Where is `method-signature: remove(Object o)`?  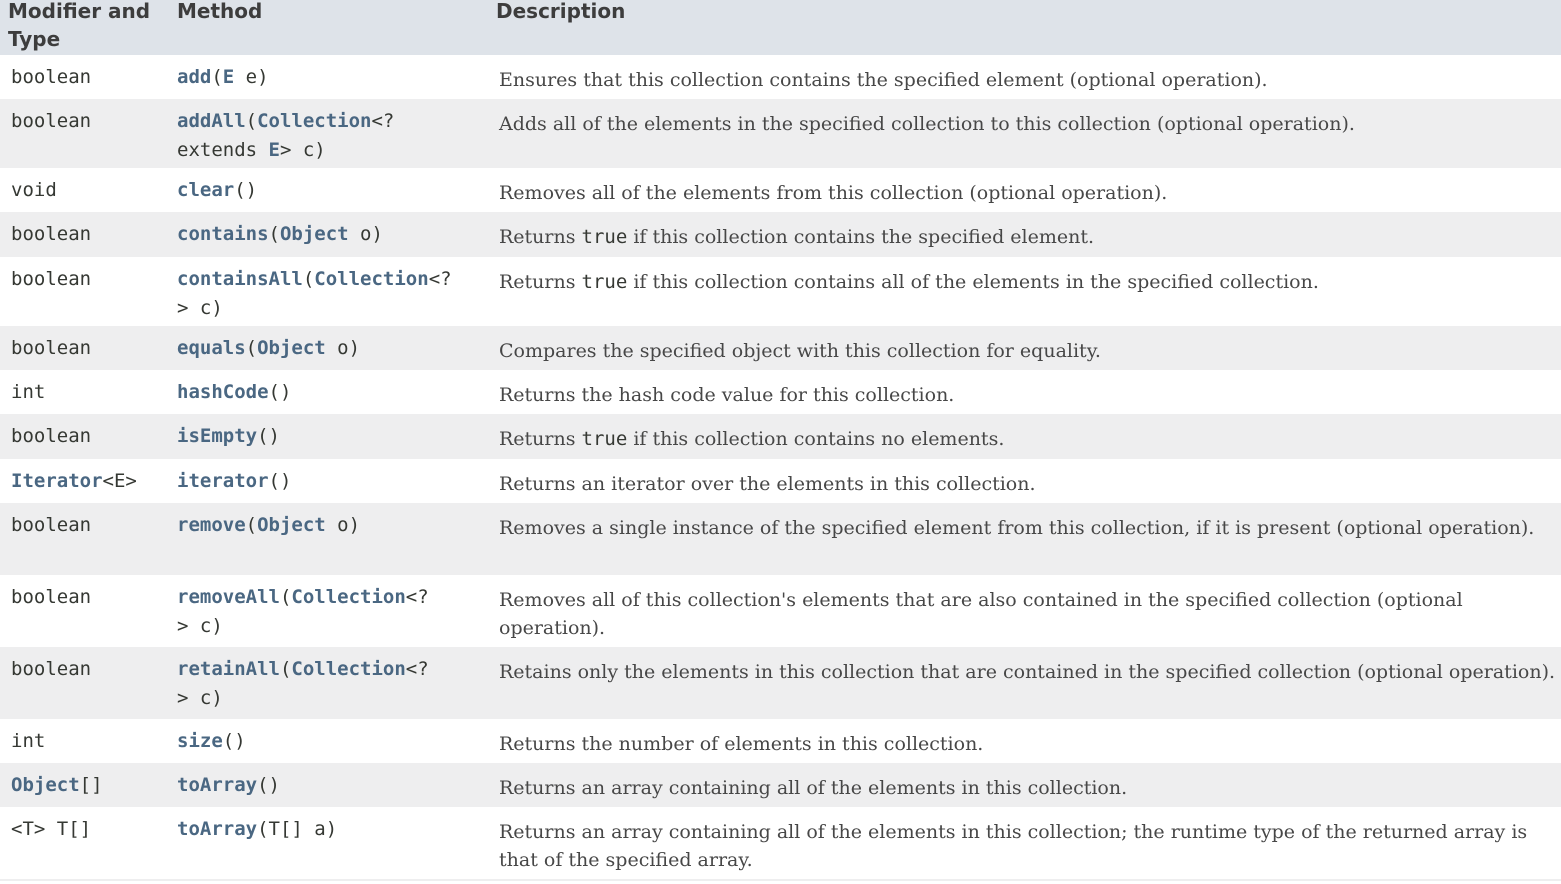 method-signature: remove(Object o) is located at coordinates (269, 525).